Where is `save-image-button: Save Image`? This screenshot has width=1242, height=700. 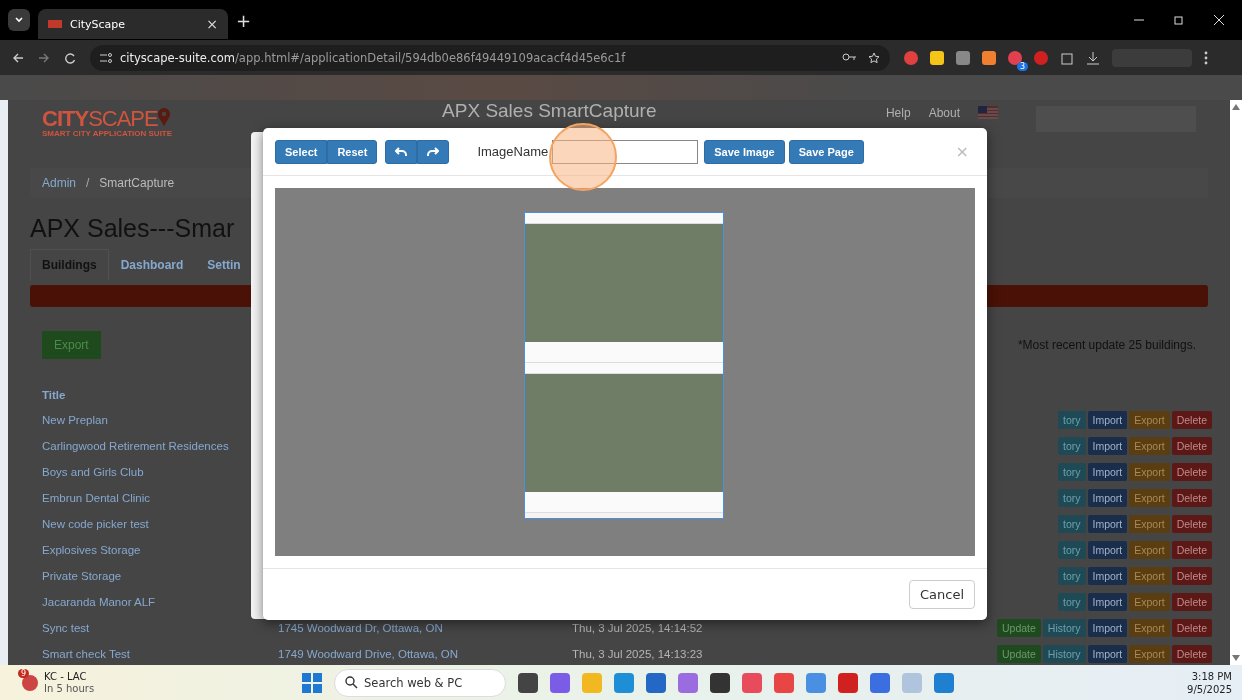
save-image-button: Save Image is located at coordinates (744, 151).